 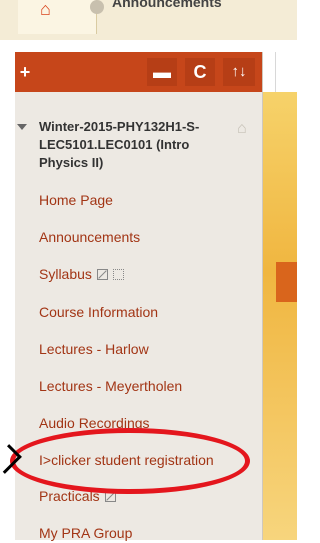 I want to click on course-menu-toolbar: + ▬ C ↑↓, so click(x=138, y=72).